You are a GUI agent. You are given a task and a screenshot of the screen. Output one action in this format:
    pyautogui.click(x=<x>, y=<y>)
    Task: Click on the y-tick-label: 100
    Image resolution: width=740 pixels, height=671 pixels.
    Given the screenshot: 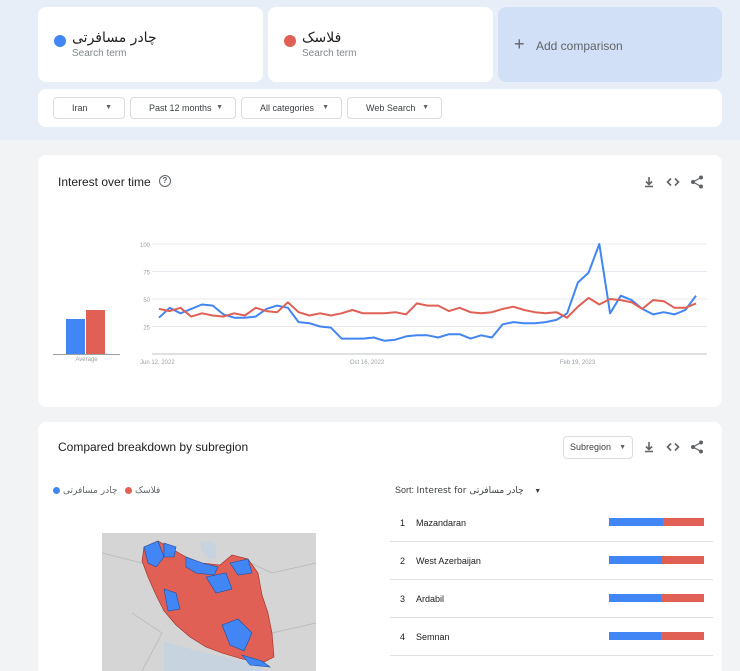 What is the action you would take?
    pyautogui.click(x=145, y=246)
    